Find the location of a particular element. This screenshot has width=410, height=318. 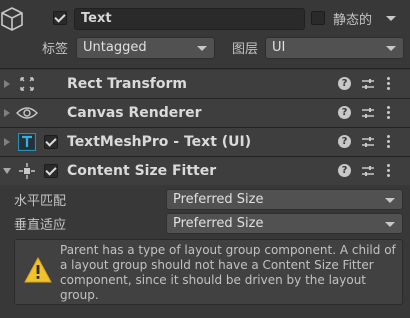

static-dropdown-arrow is located at coordinates (391, 18).